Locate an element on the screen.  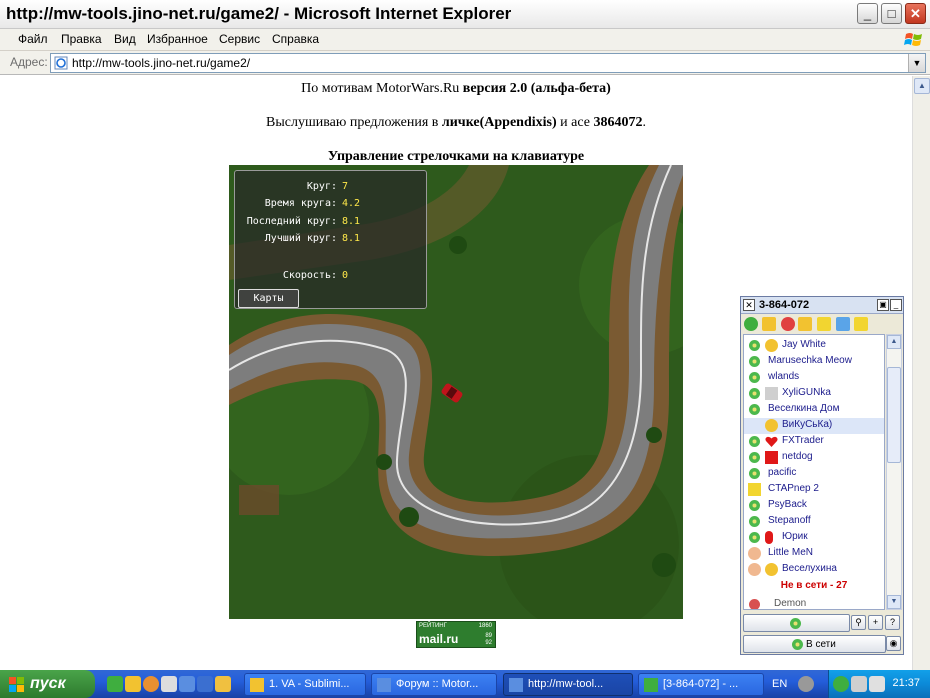
hud-lap-value: 7 is located at coordinates (345, 186).